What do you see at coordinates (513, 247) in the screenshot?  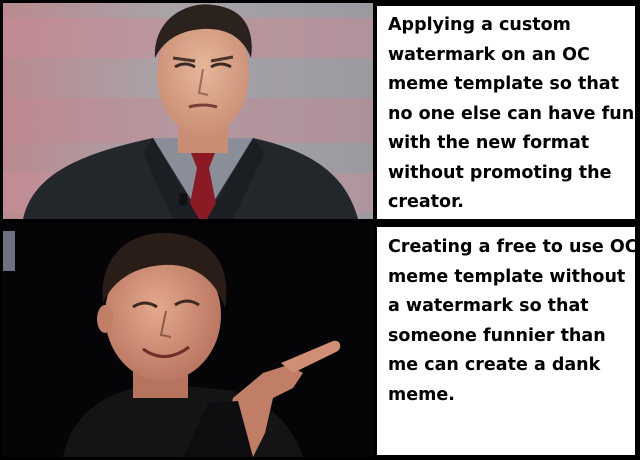 I see `caption-line: Creating a free to use OC` at bounding box center [513, 247].